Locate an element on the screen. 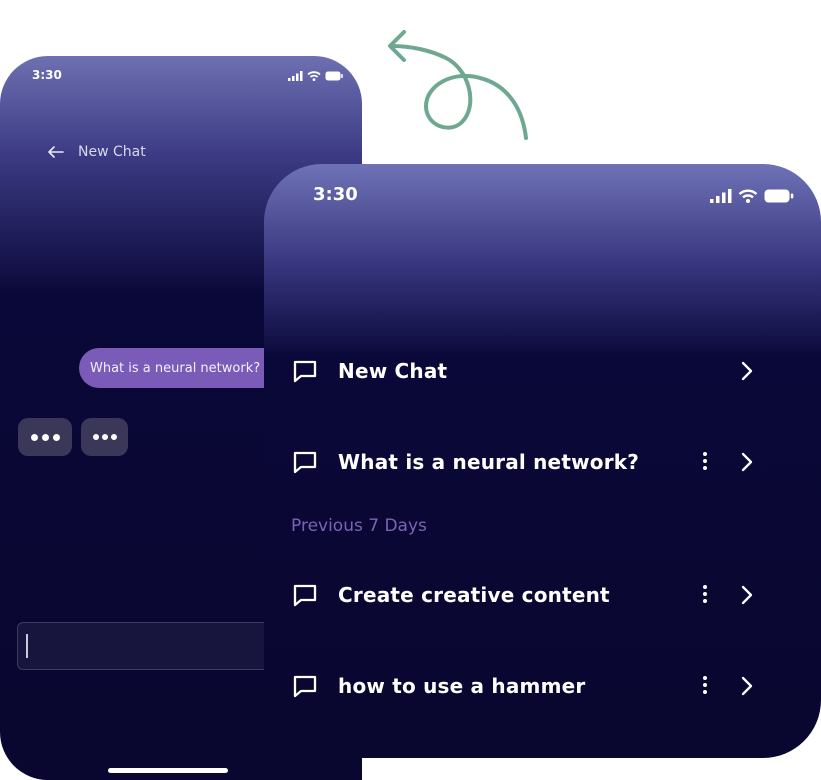 This screenshot has height=780, width=821. section-label: Previous 7 Days is located at coordinates (359, 526).